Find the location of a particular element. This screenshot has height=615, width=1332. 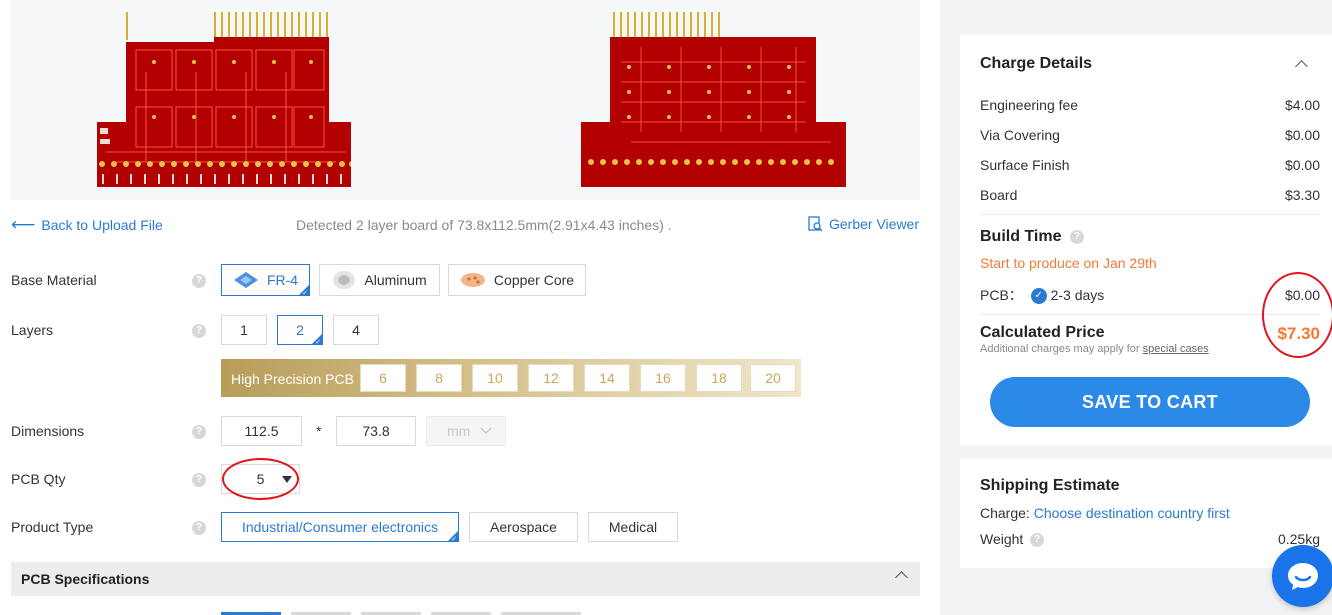

save-to-cart-button: SAVE TO CART is located at coordinates (1150, 402).